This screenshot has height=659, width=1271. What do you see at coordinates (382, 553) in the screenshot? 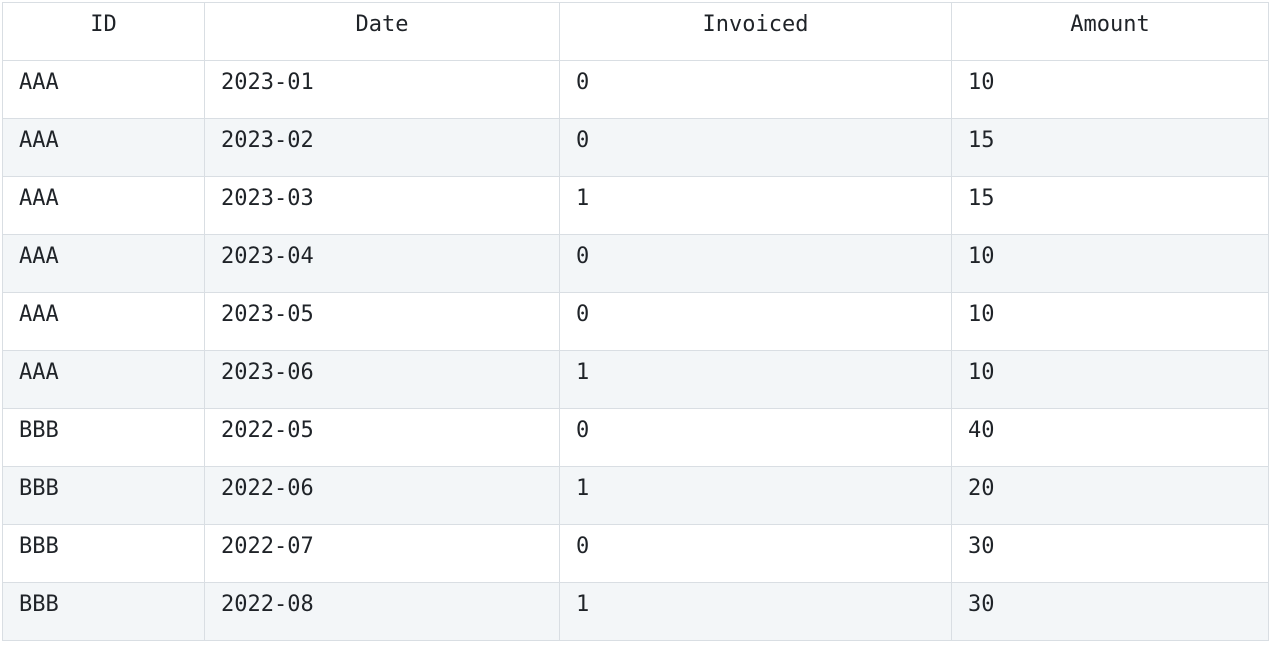
I see `cell-date: 2022-07` at bounding box center [382, 553].